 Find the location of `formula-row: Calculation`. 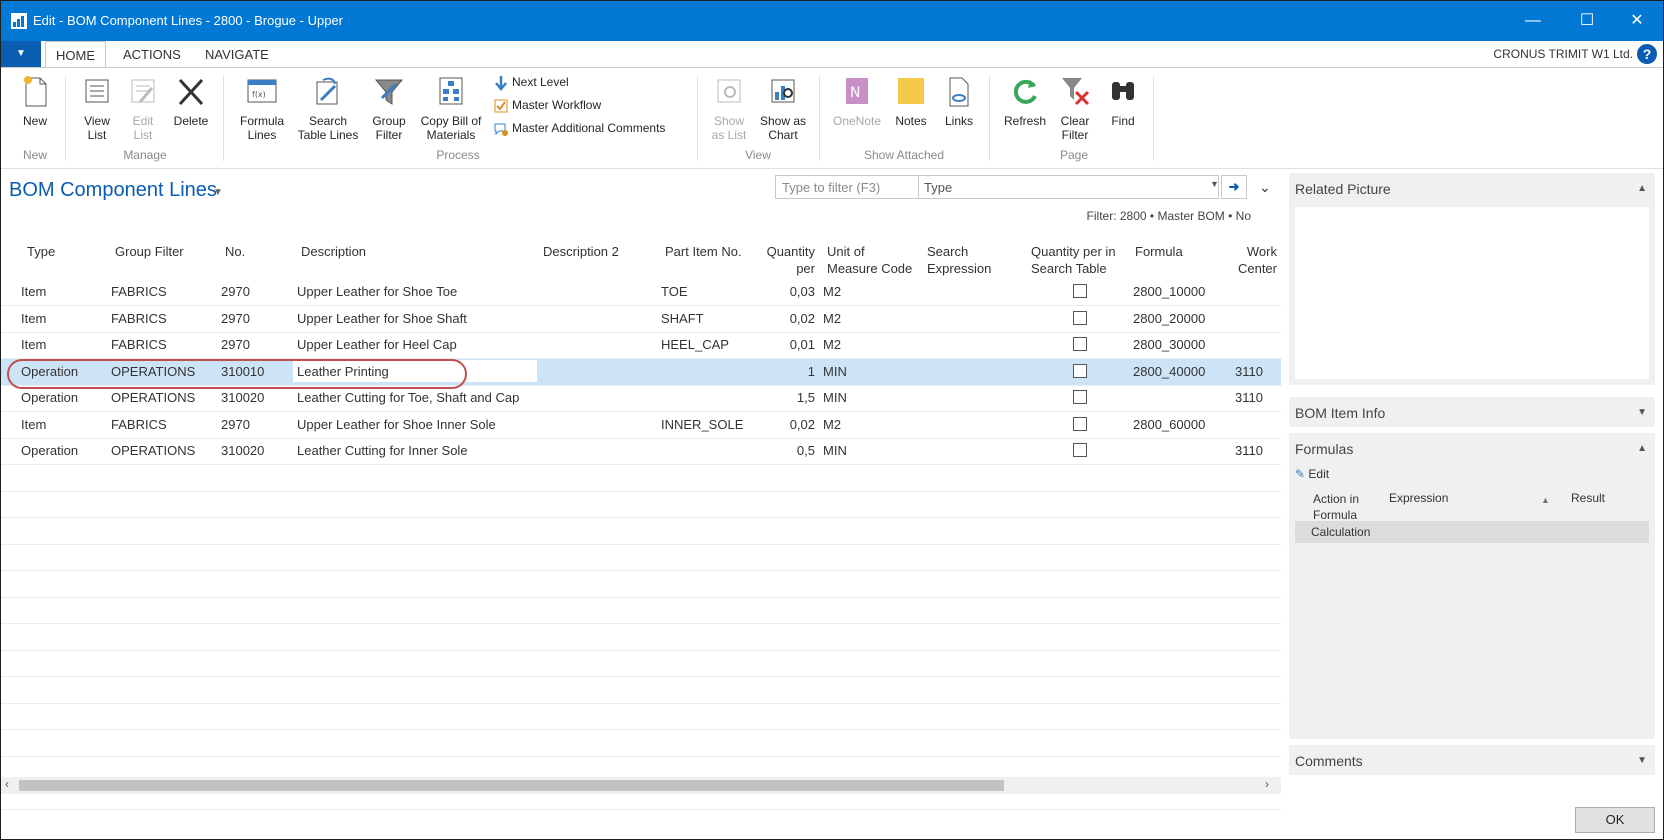

formula-row: Calculation is located at coordinates (1472, 532).